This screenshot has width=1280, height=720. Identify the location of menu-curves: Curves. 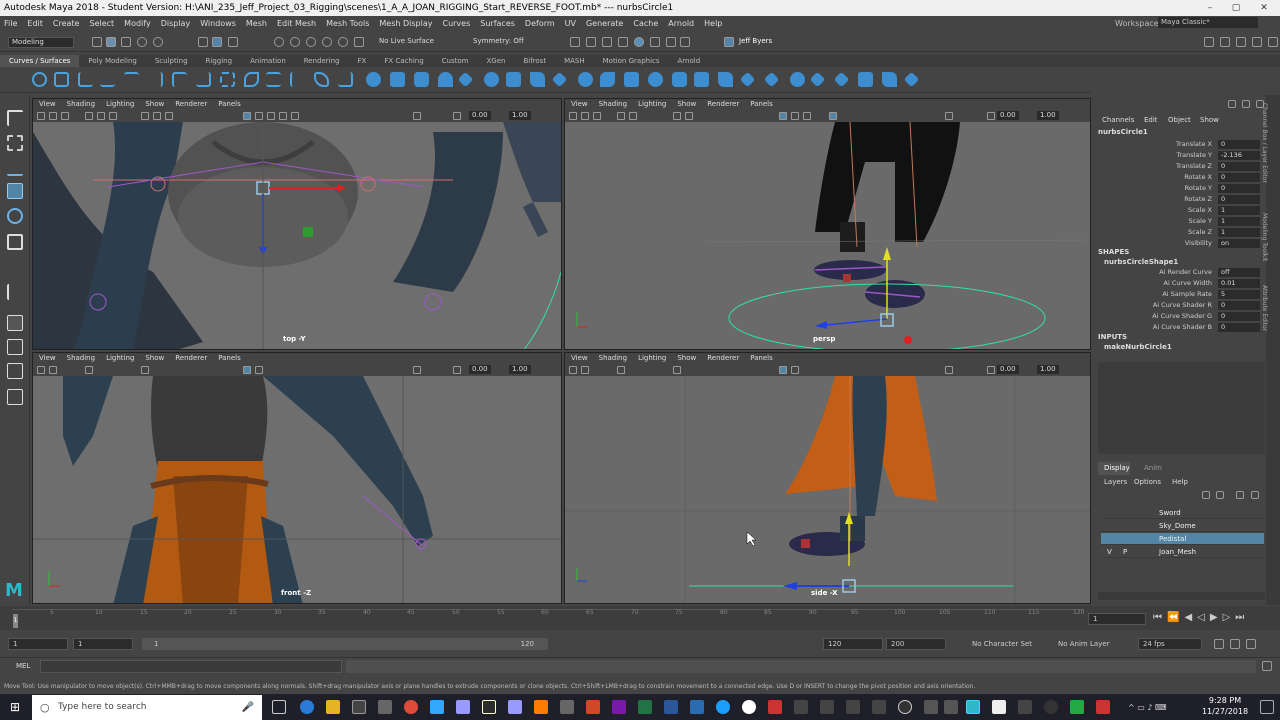
(456, 23).